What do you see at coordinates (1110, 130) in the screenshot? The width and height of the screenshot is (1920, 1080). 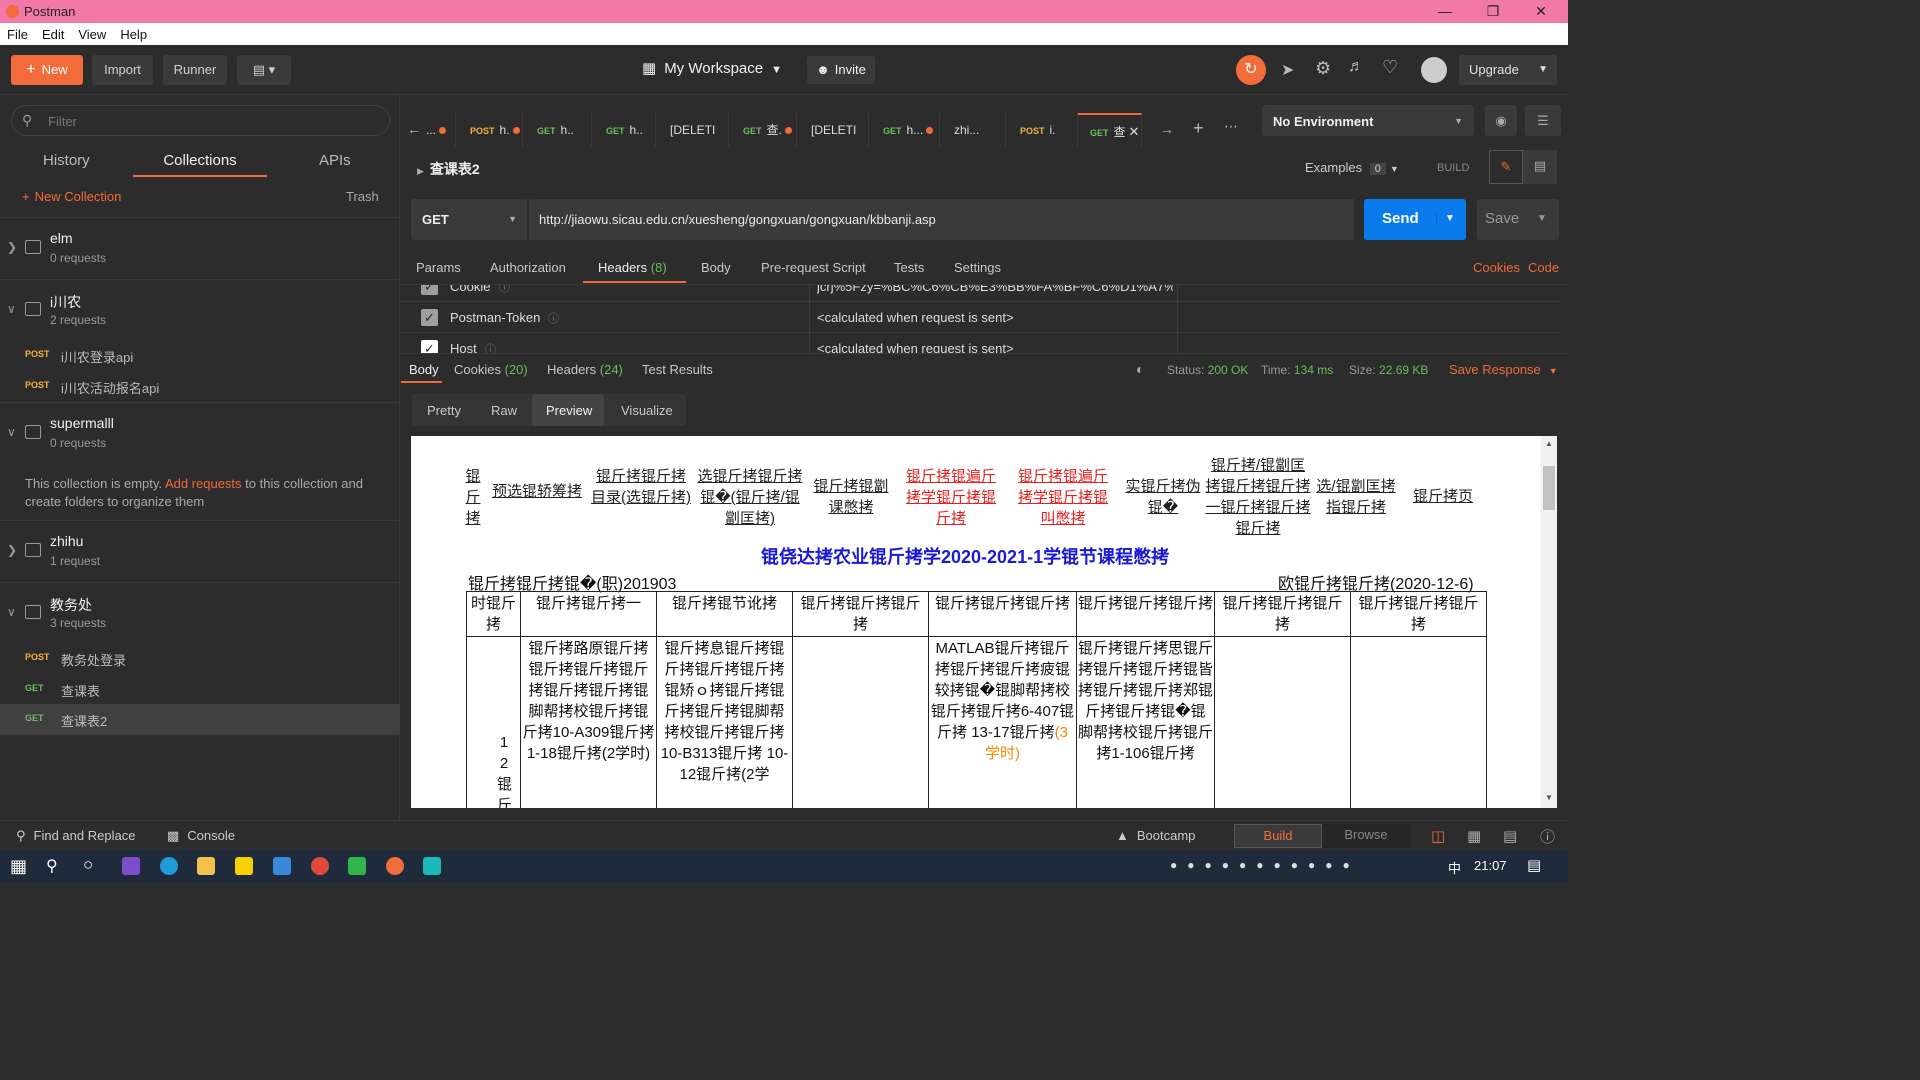 I see `request-tab-active: GET 查 ✕` at bounding box center [1110, 130].